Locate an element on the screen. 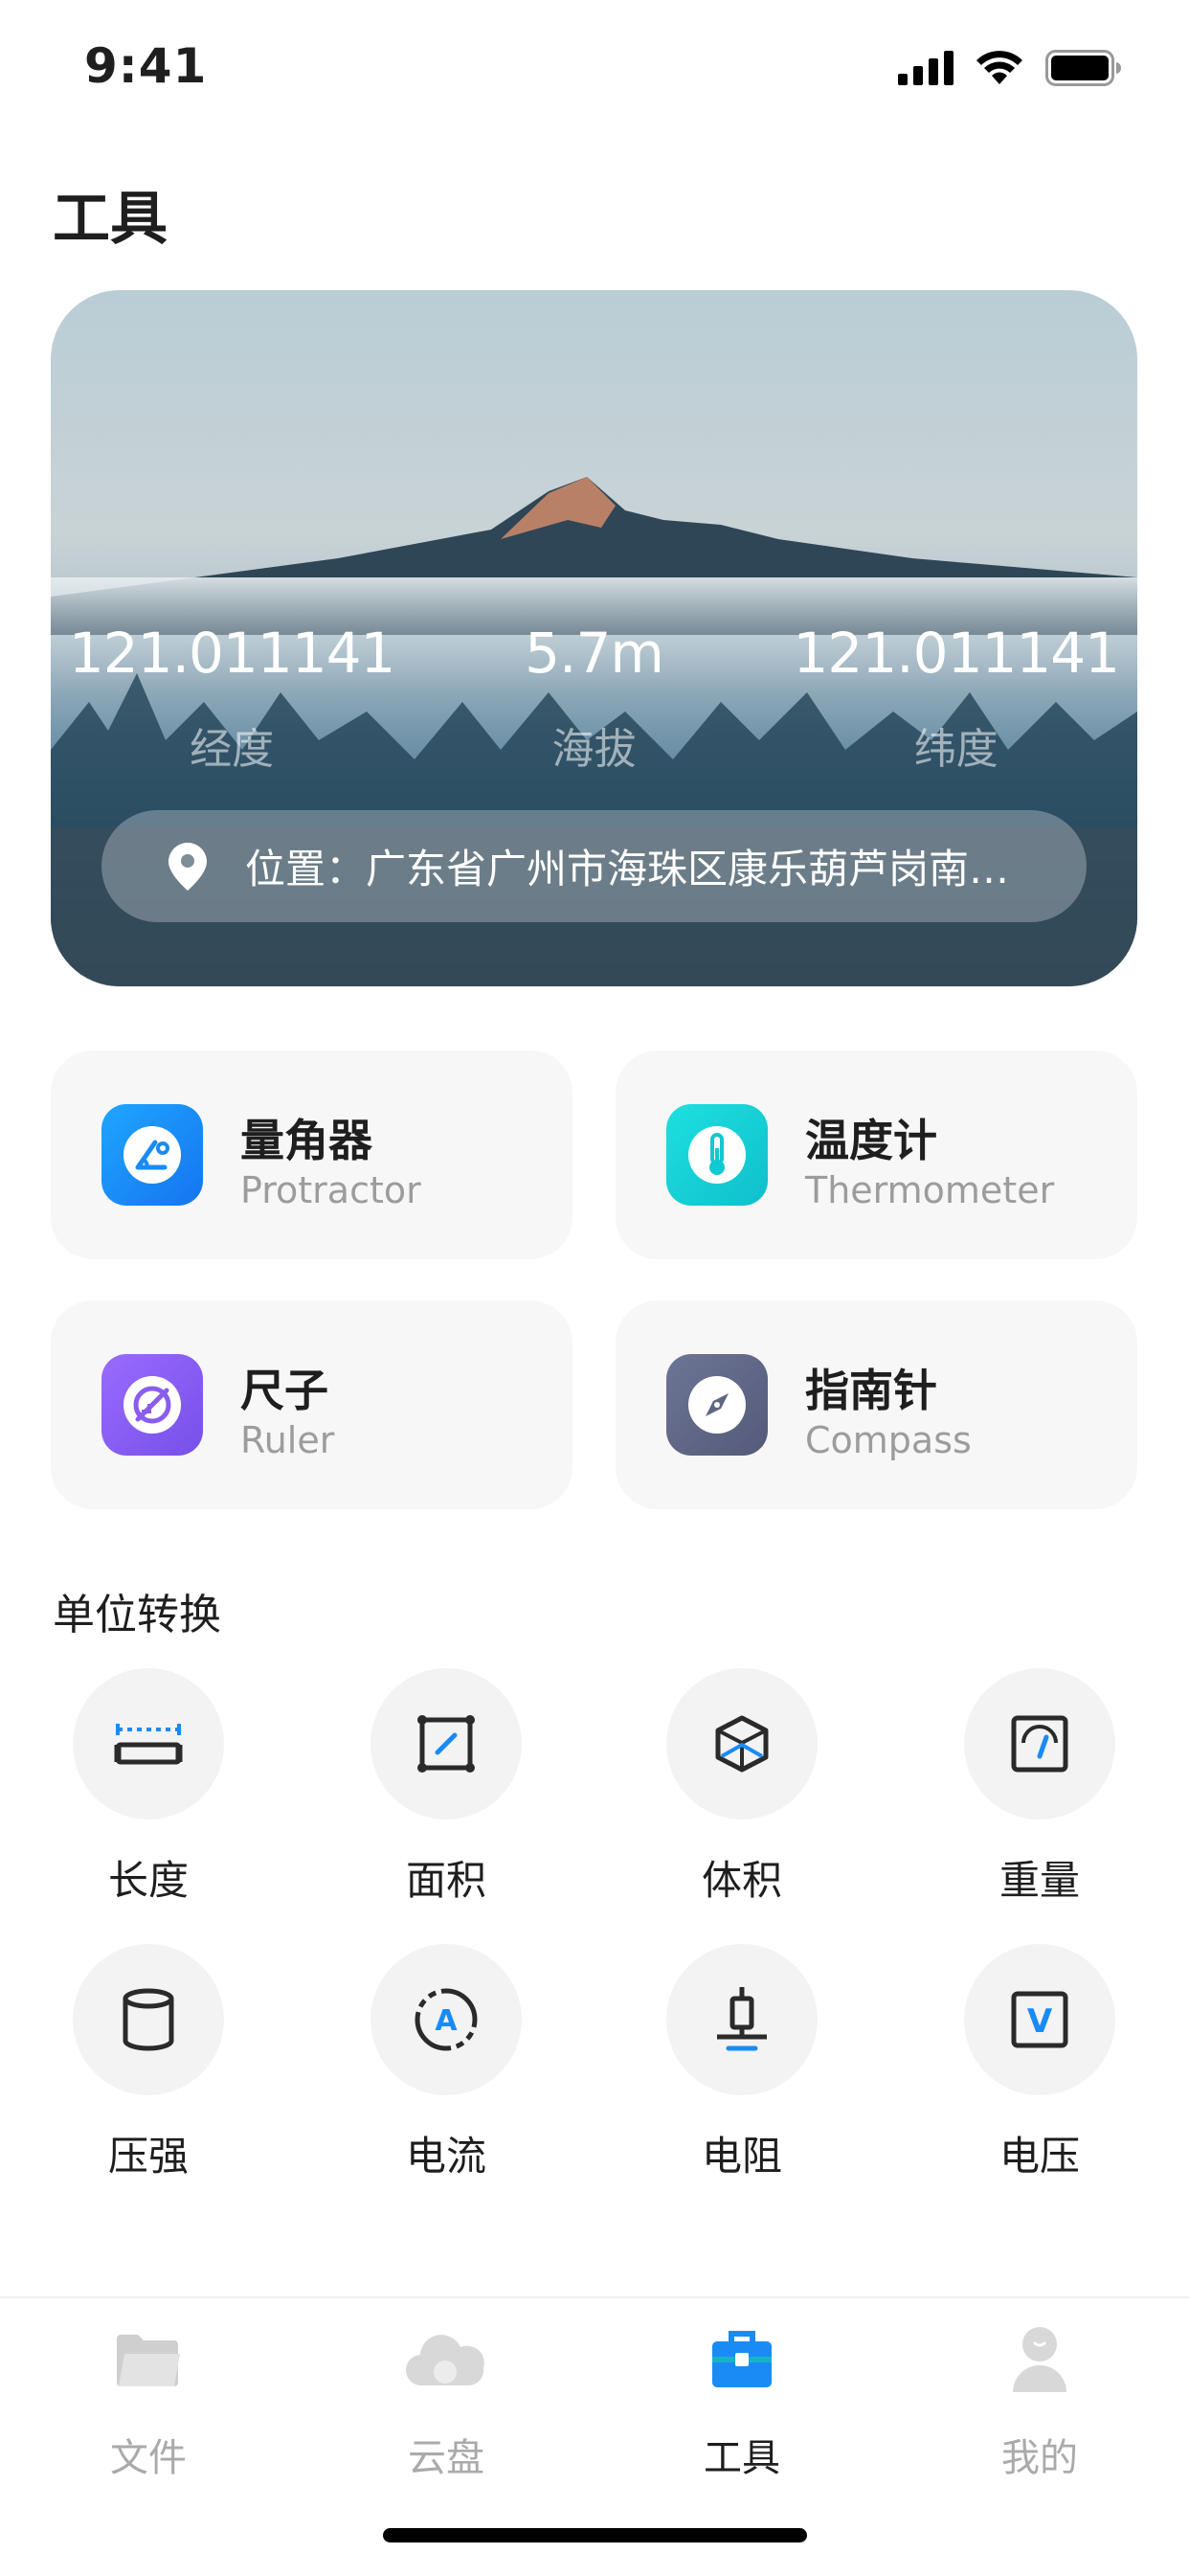  cloud-icon is located at coordinates (446, 2359).